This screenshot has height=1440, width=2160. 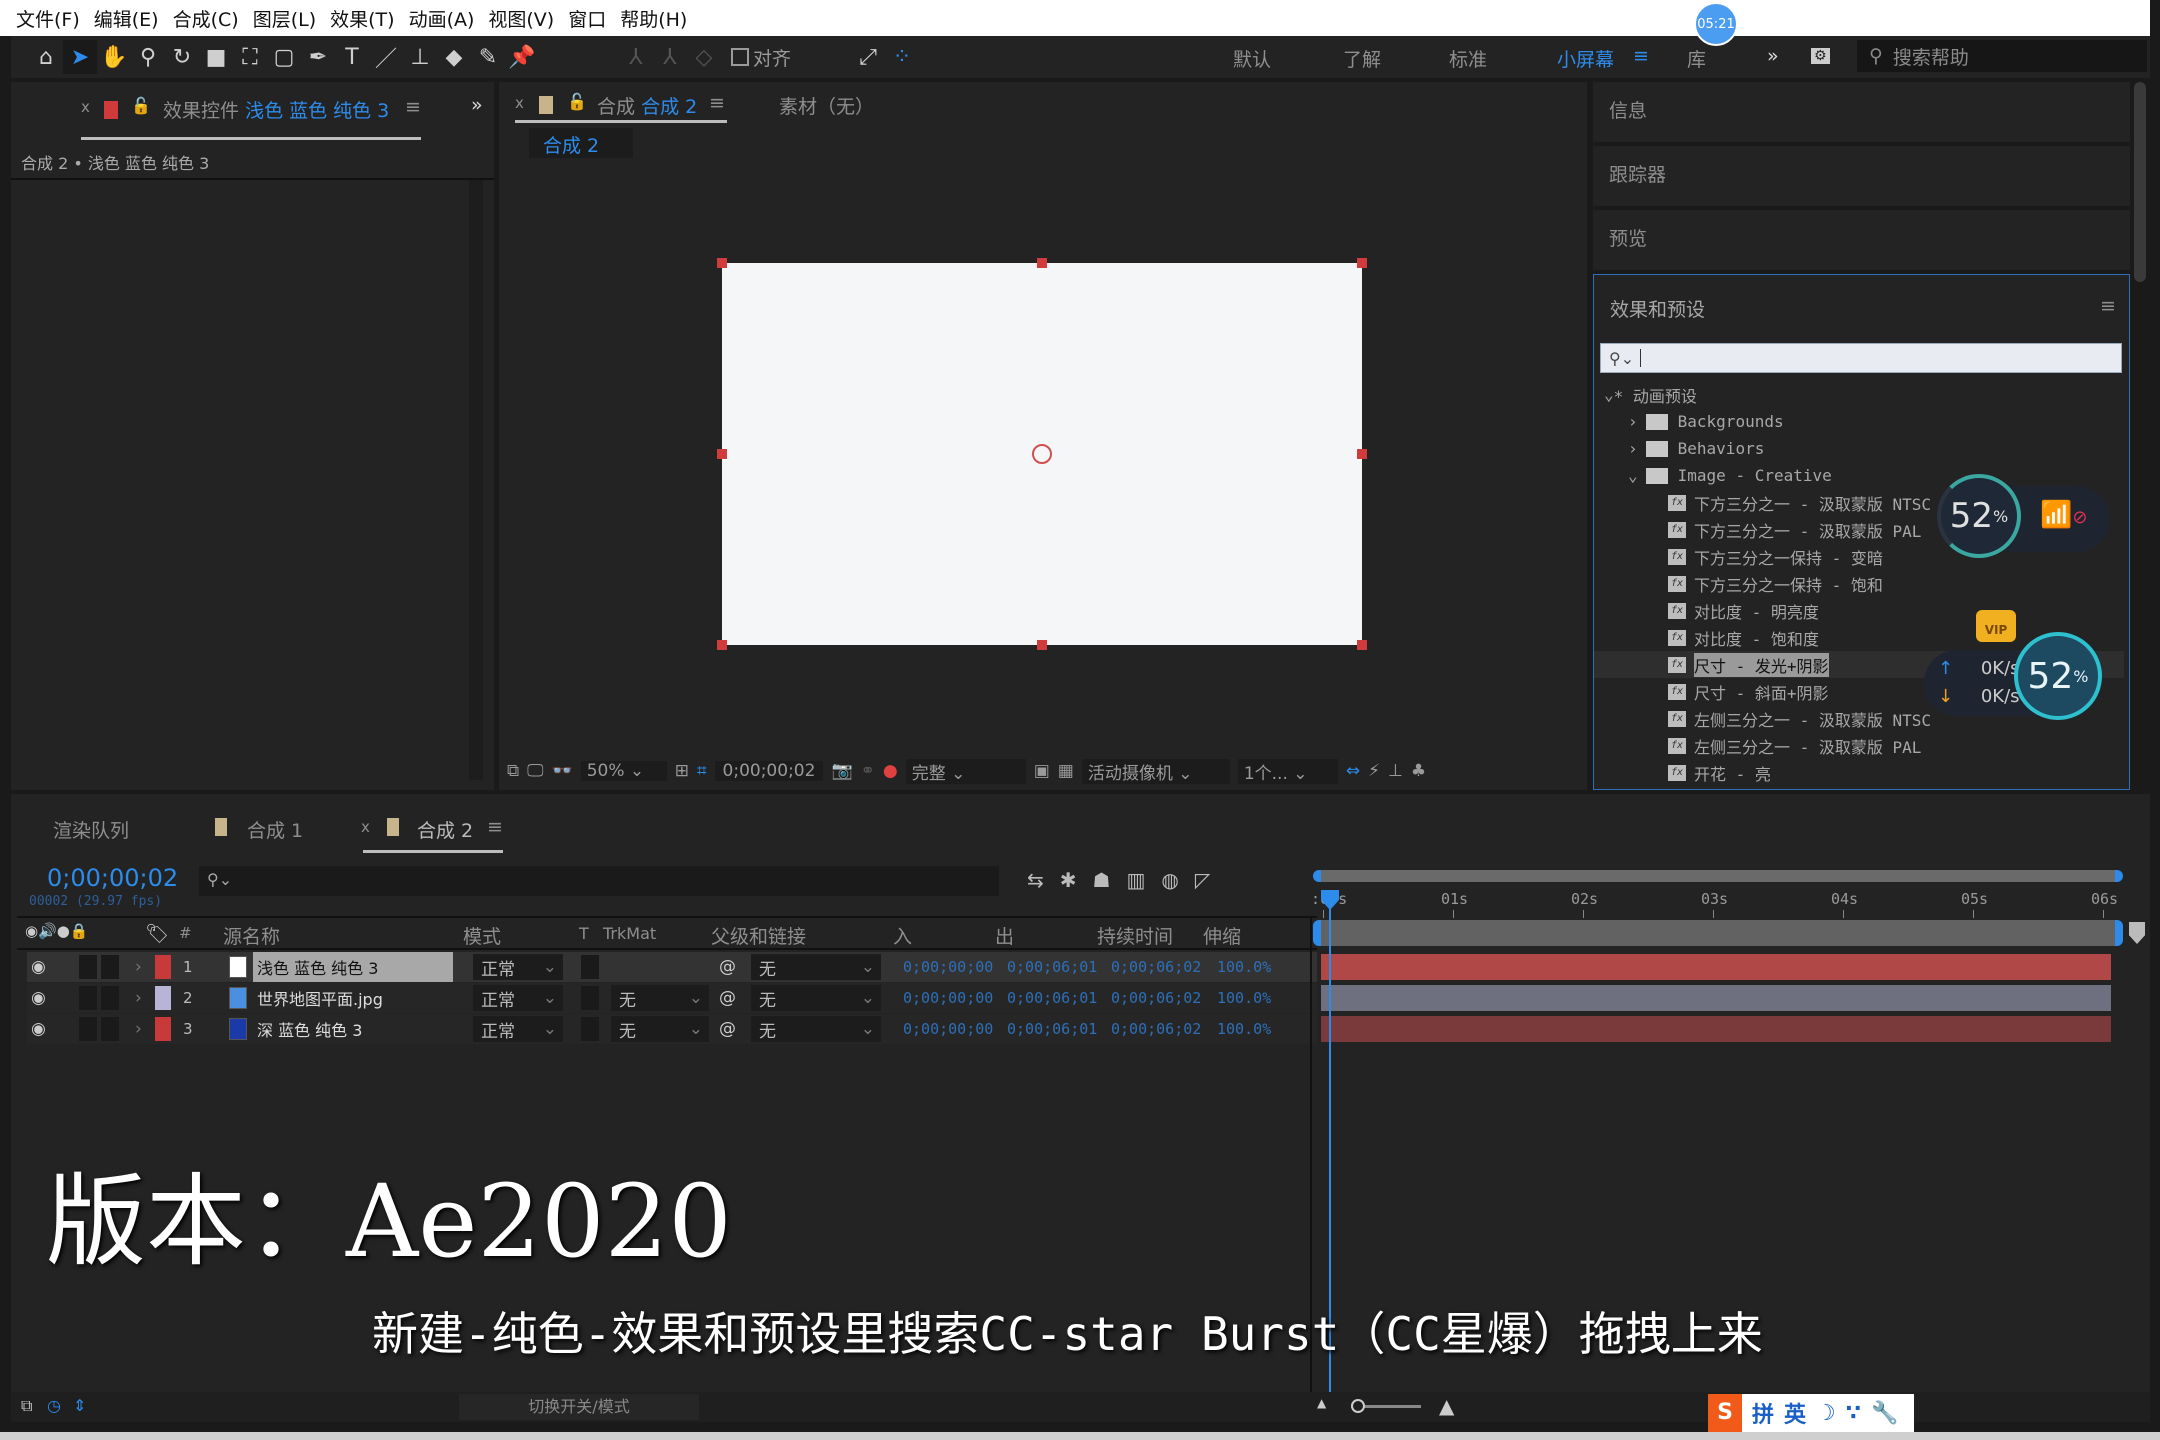 I want to click on menu-file: 文件(F), so click(x=48, y=18).